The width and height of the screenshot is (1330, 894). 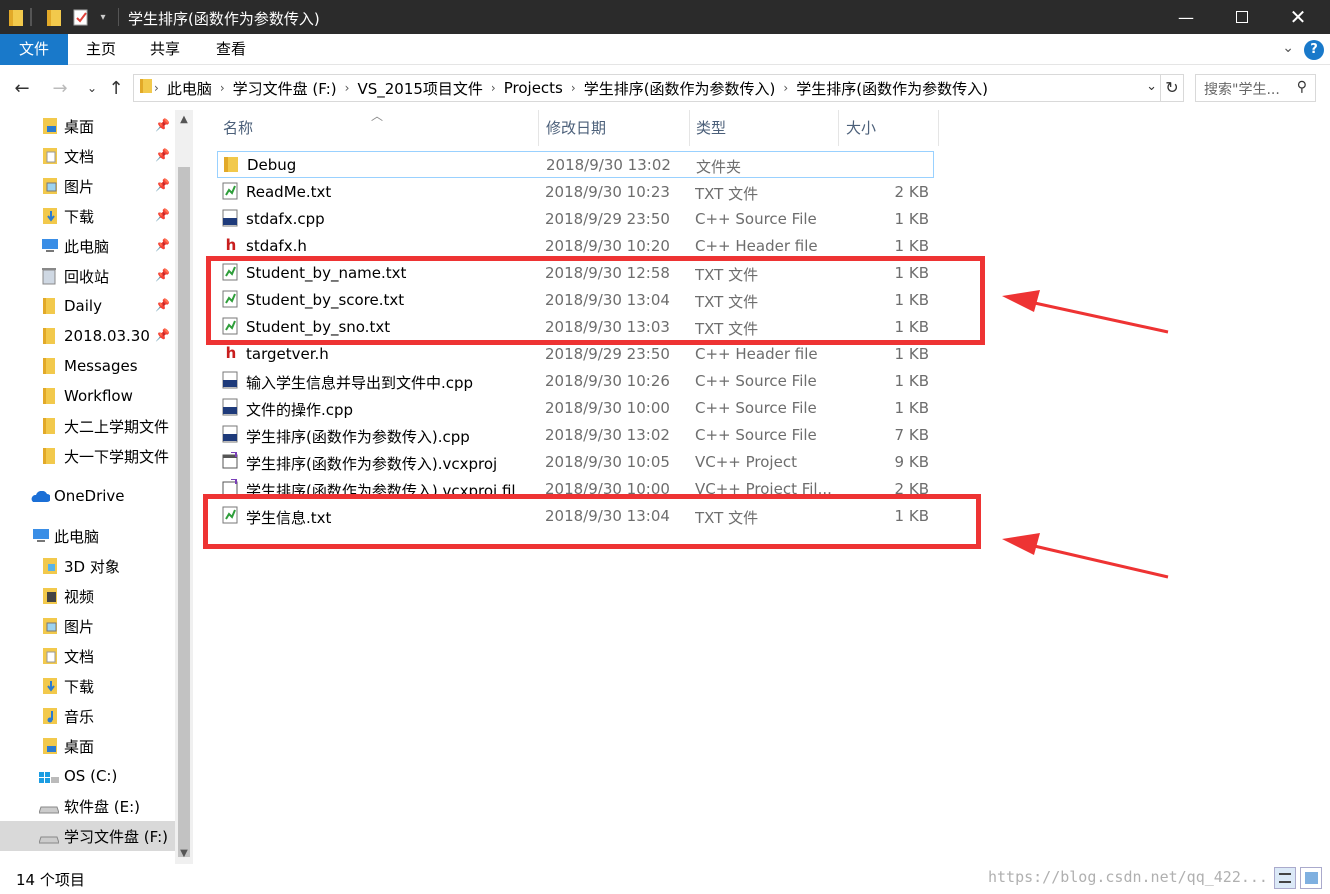 I want to click on large-icons-view-icon, so click(x=1311, y=878).